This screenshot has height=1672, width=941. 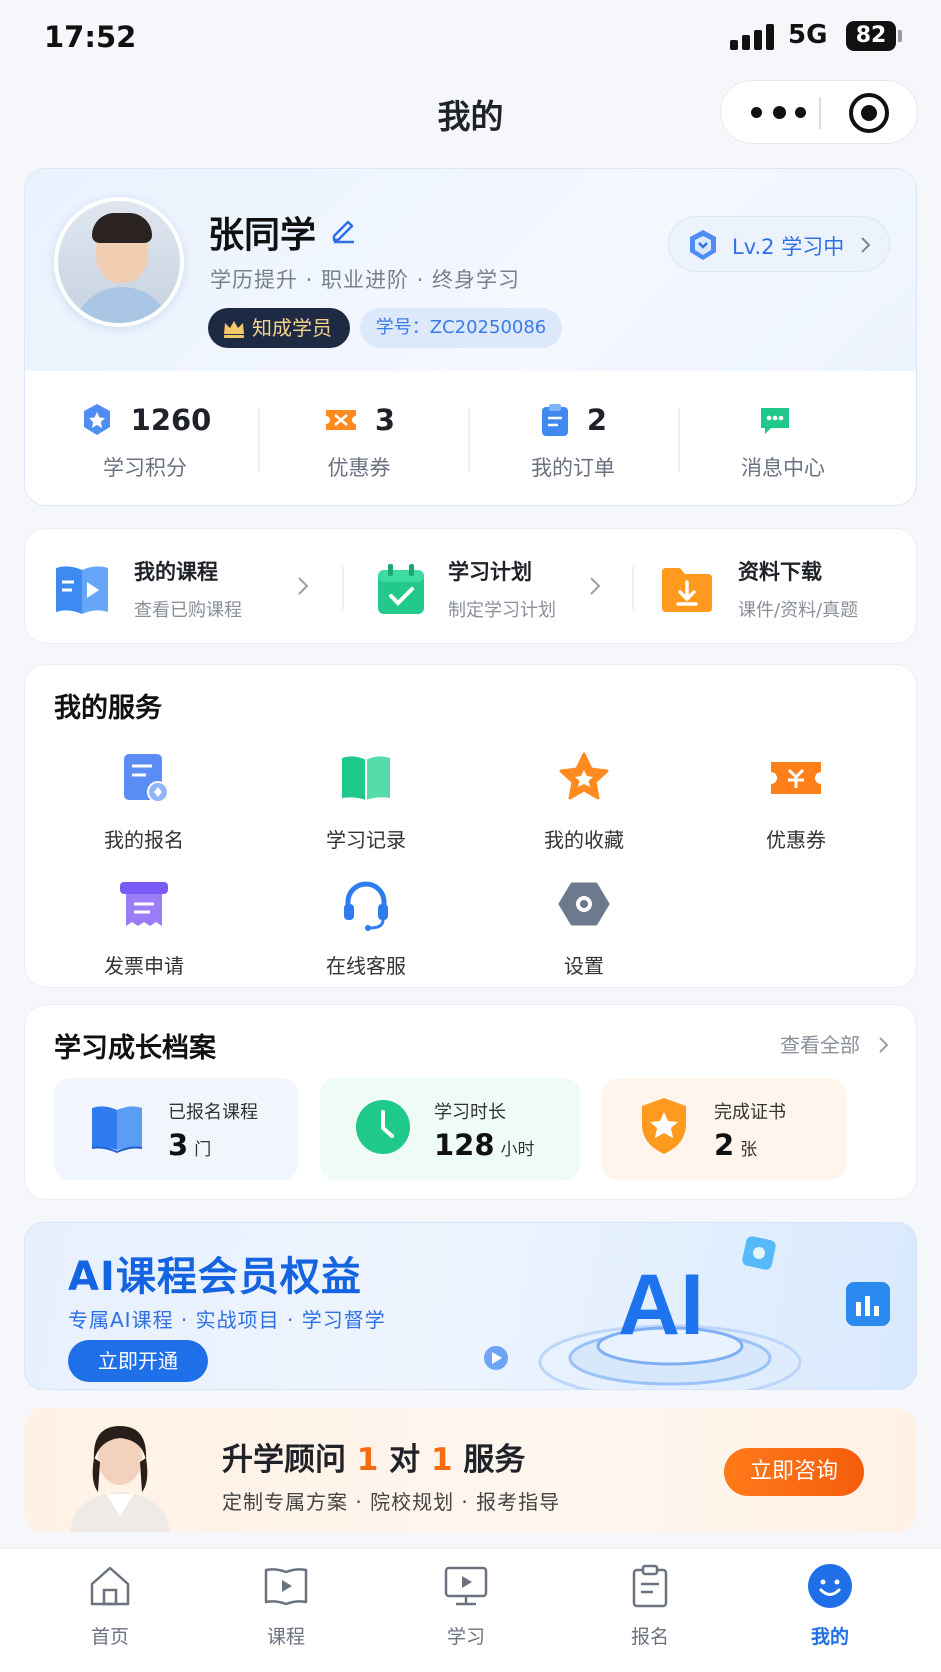 What do you see at coordinates (144, 904) in the screenshot?
I see `invoice-icon` at bounding box center [144, 904].